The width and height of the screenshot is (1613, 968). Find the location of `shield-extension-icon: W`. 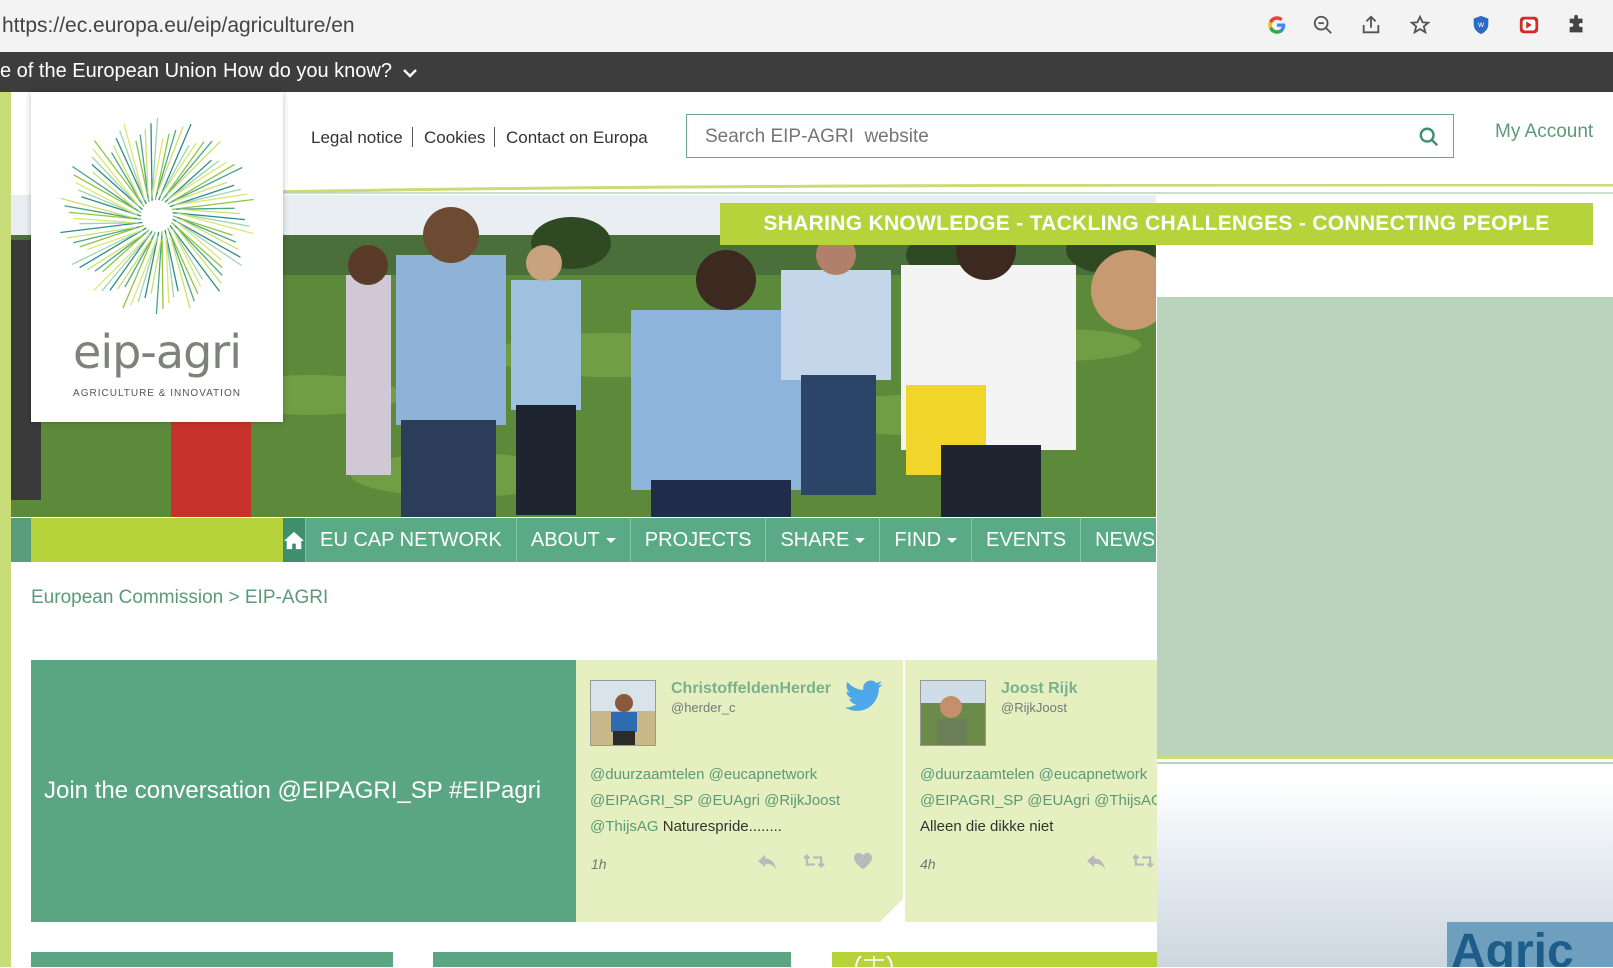

shield-extension-icon: W is located at coordinates (1481, 25).